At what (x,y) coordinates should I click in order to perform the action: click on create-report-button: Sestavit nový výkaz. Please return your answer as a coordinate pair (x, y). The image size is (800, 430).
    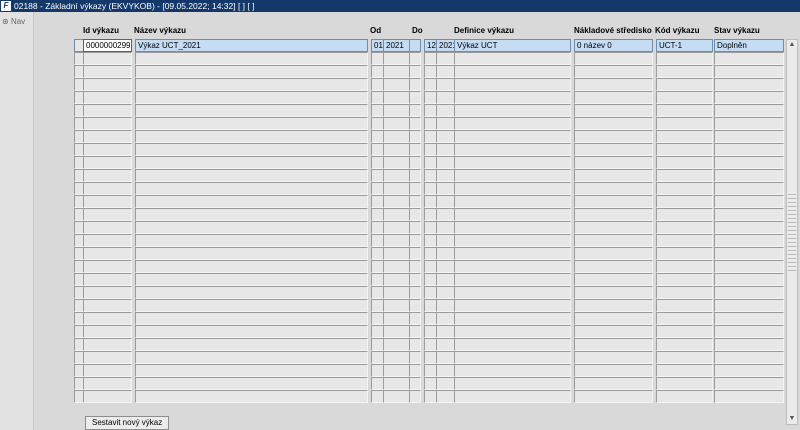
    Looking at the image, I should click on (127, 423).